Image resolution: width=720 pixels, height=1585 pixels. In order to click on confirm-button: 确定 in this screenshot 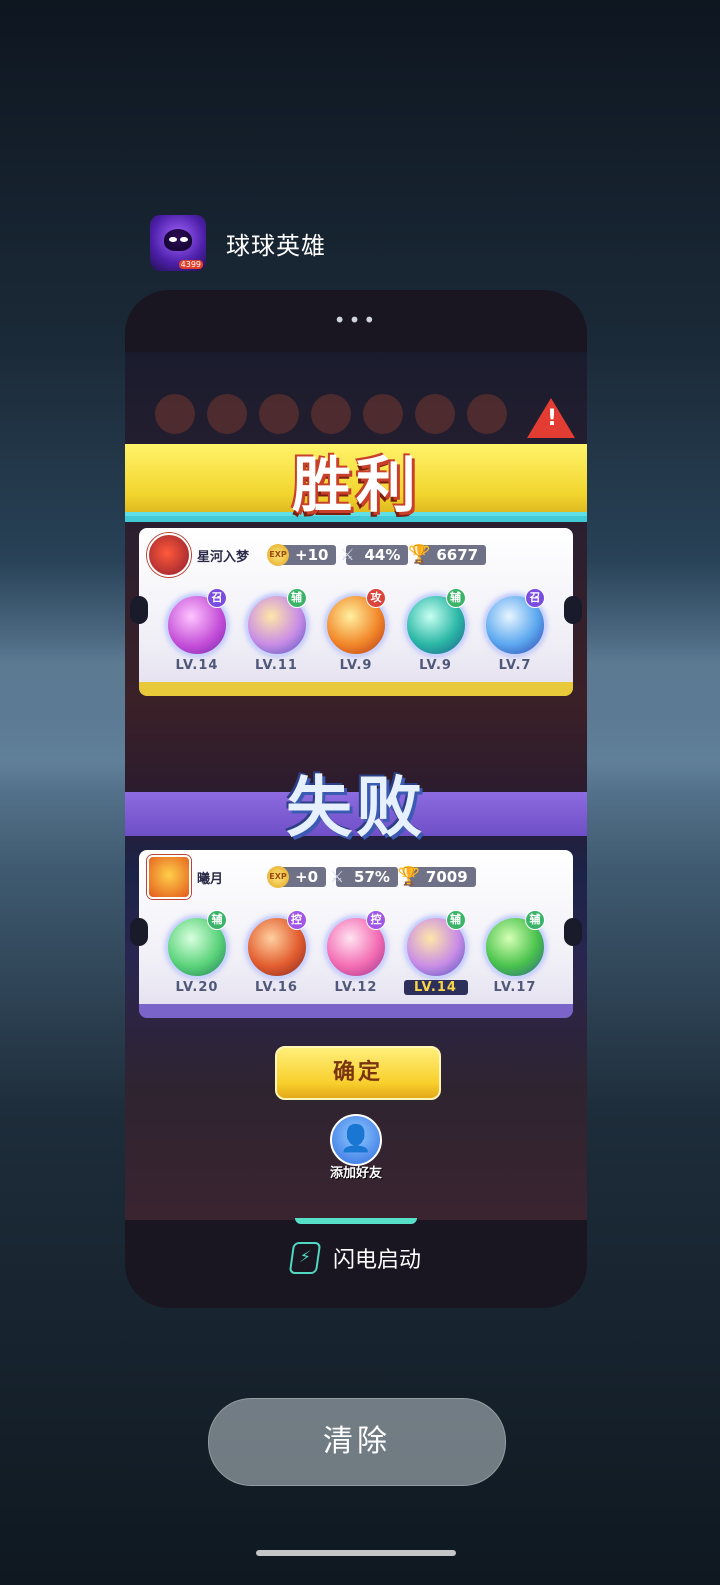, I will do `click(358, 1073)`.